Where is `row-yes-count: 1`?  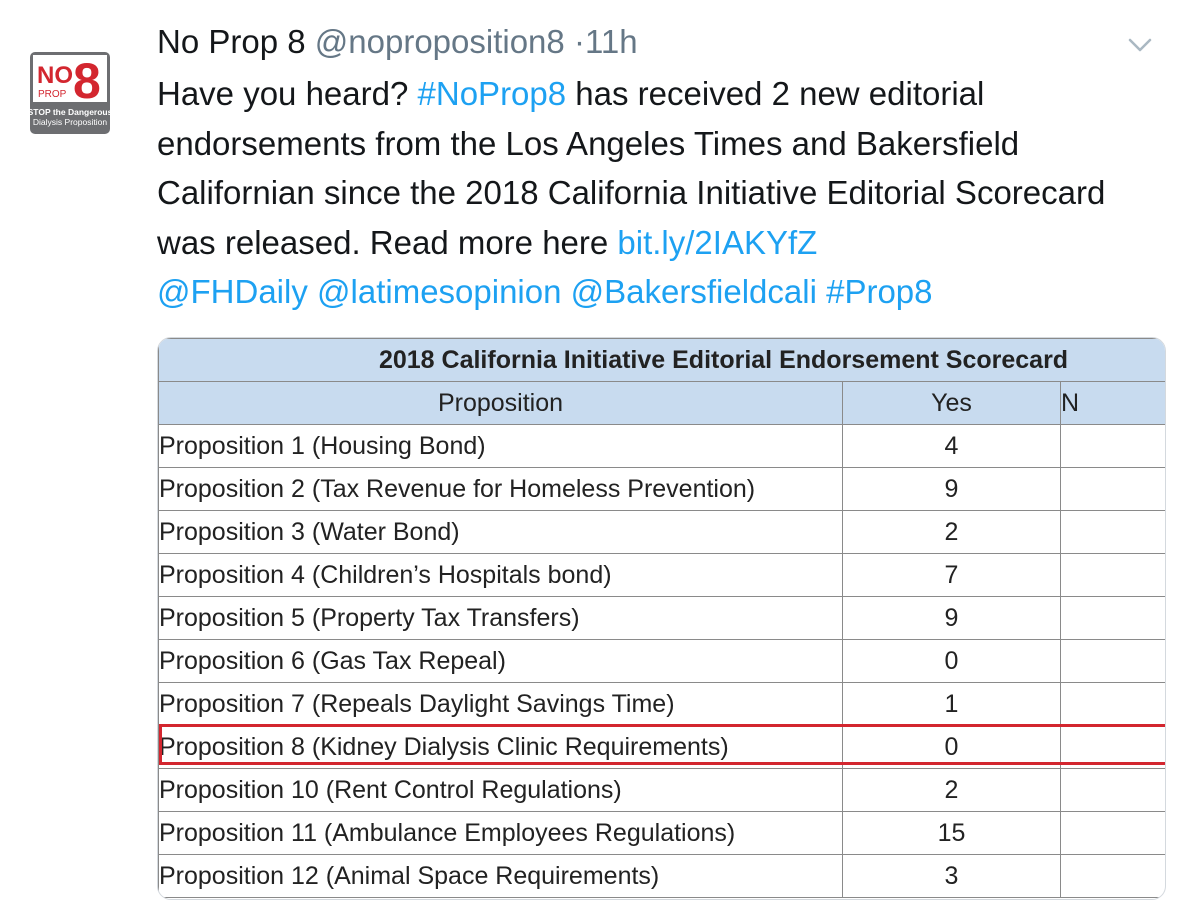
row-yes-count: 1 is located at coordinates (951, 704).